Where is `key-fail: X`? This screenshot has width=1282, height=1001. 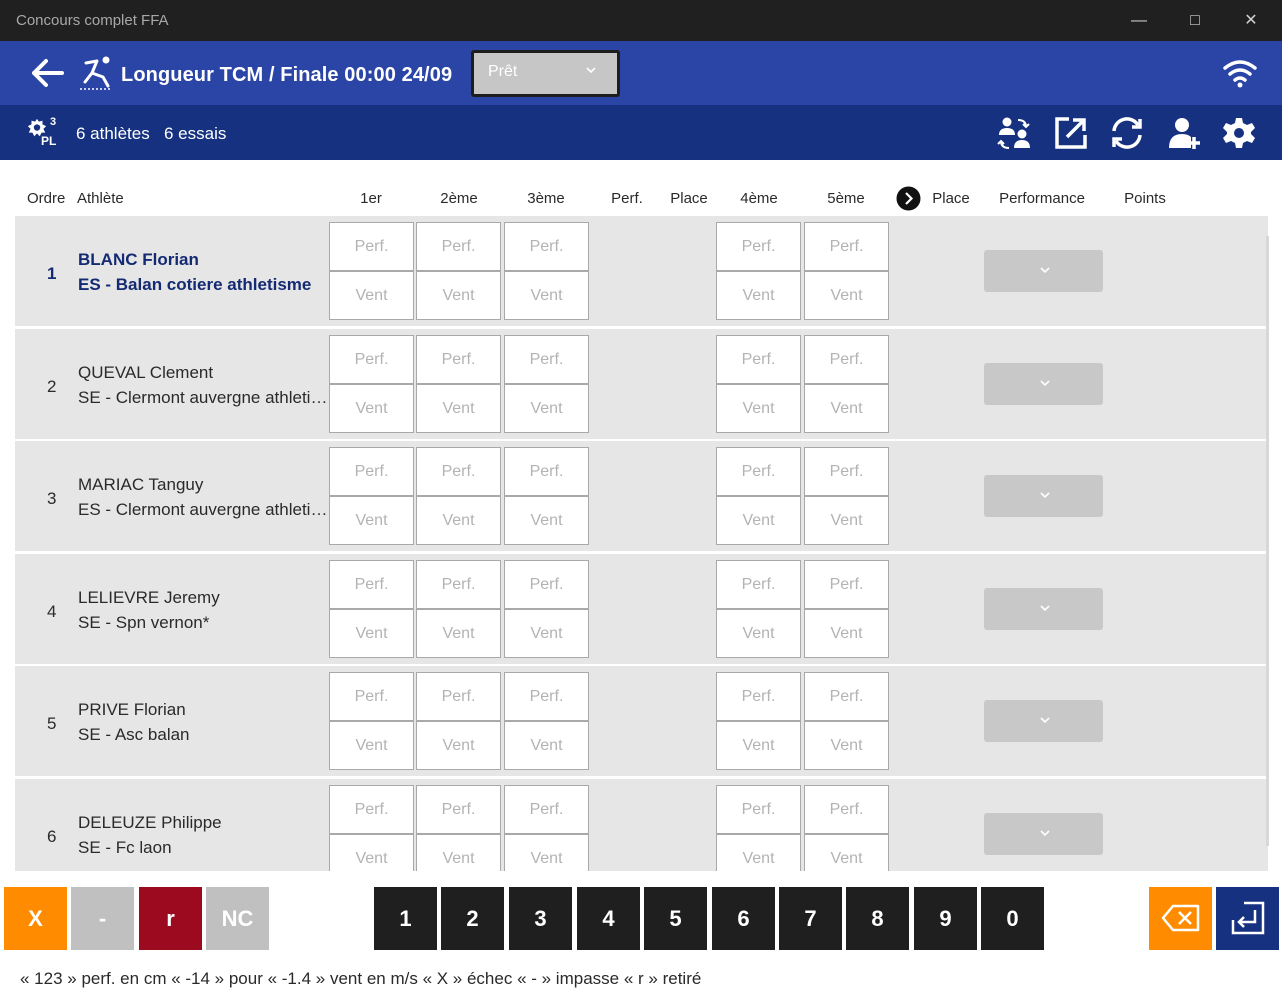
key-fail: X is located at coordinates (35, 918).